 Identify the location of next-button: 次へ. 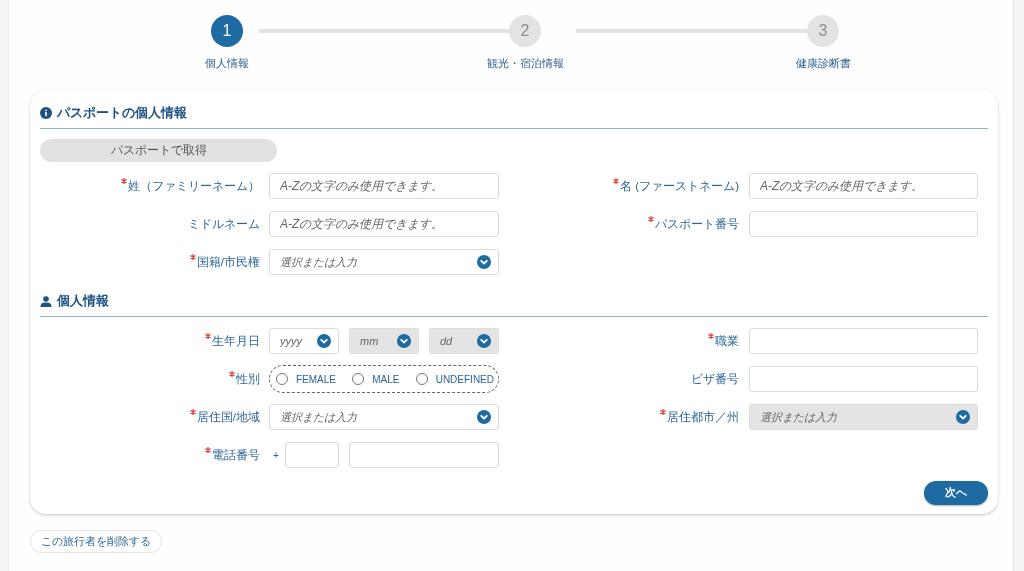
(956, 493).